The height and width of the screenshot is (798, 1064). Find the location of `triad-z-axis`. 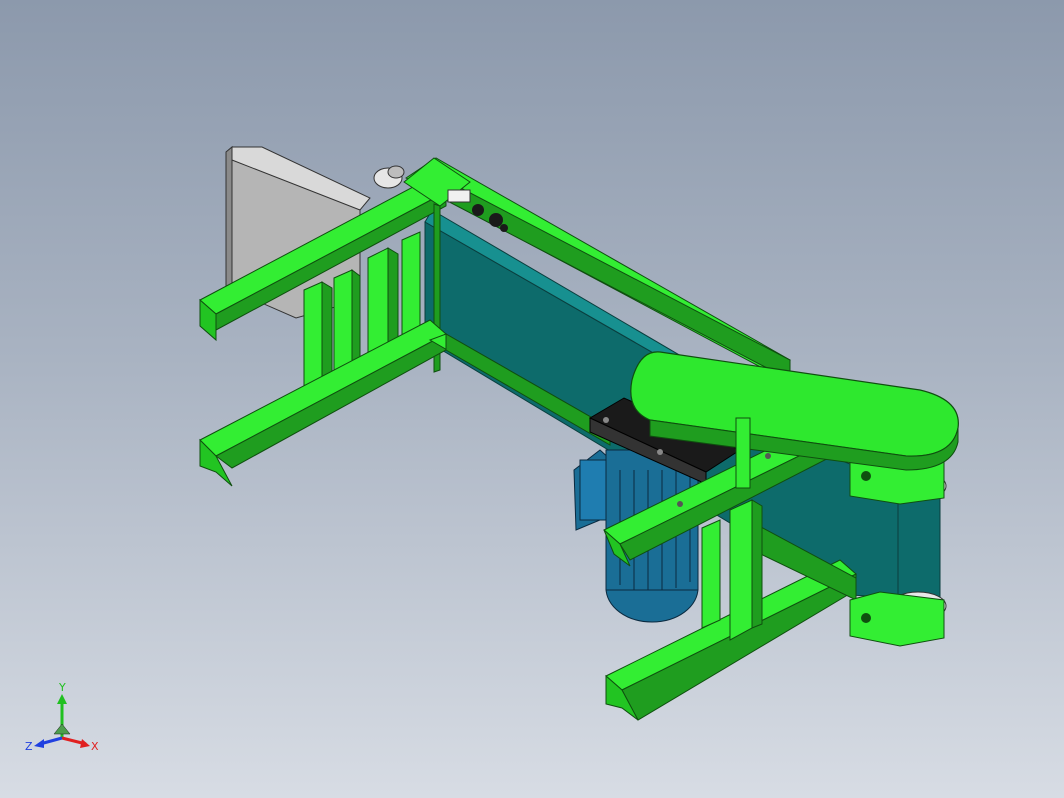

triad-z-axis is located at coordinates (48, 742).